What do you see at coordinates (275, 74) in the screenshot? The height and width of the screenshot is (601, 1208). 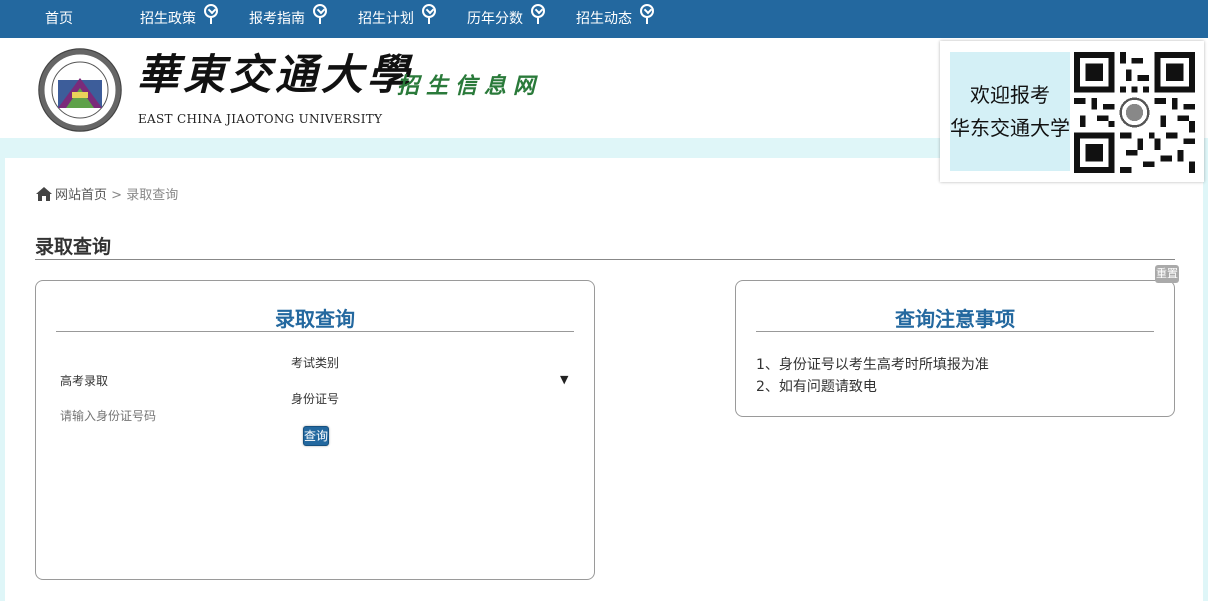 I see `brand-name-cn: 華東交通大學` at bounding box center [275, 74].